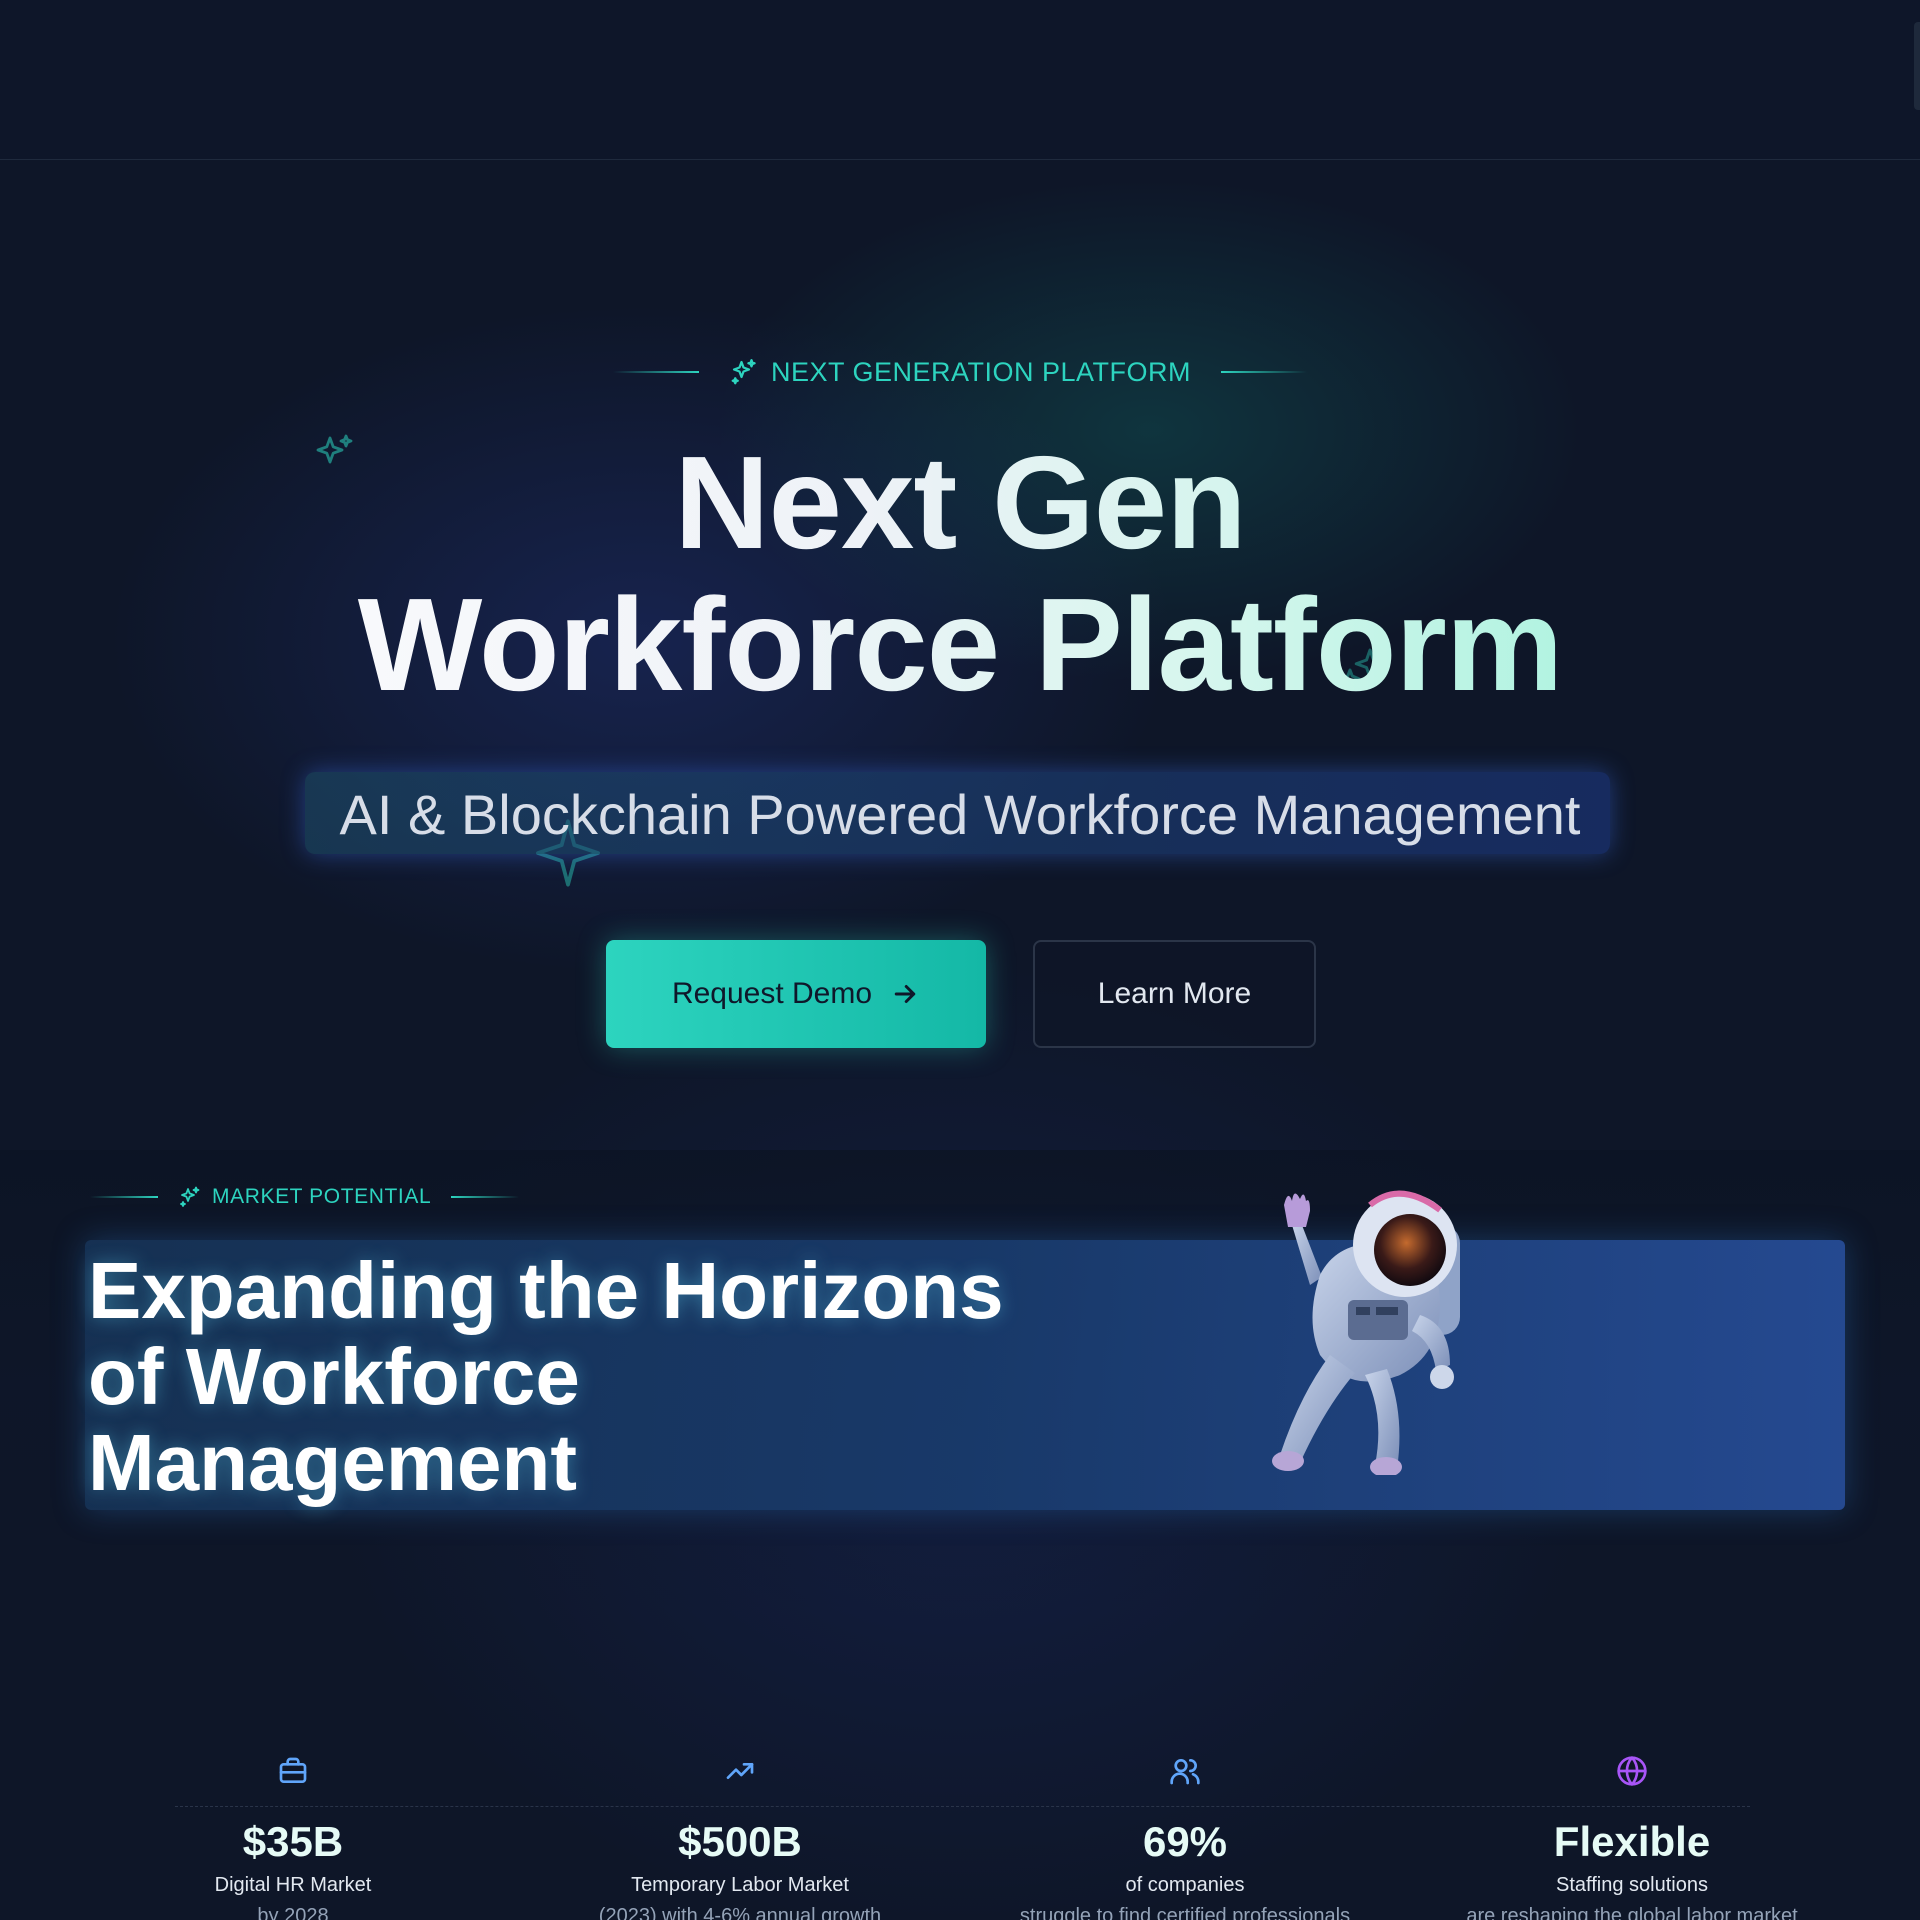 This screenshot has width=1920, height=1920. What do you see at coordinates (740, 1912) in the screenshot?
I see `stat-sublabel: (2023) with 4-6% annual growth` at bounding box center [740, 1912].